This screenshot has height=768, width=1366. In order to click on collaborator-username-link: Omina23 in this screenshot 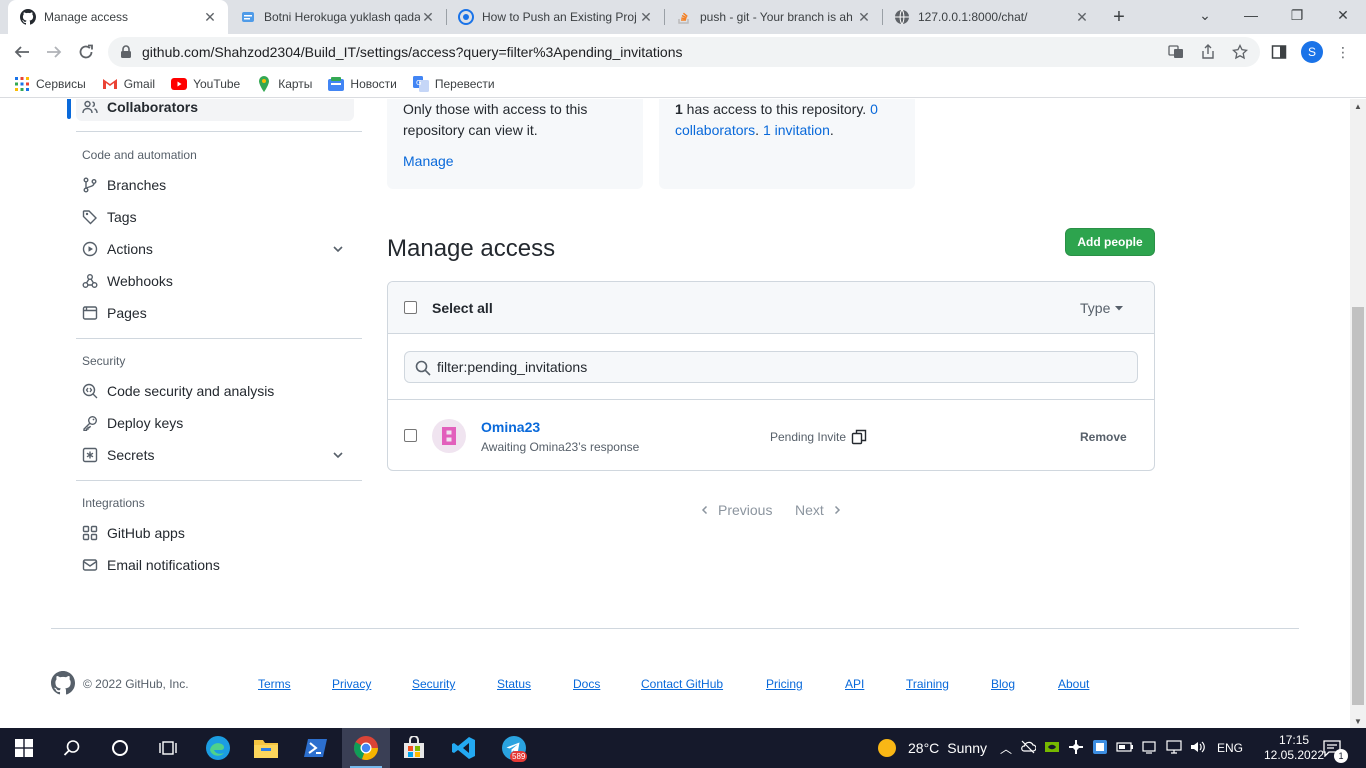, I will do `click(510, 427)`.